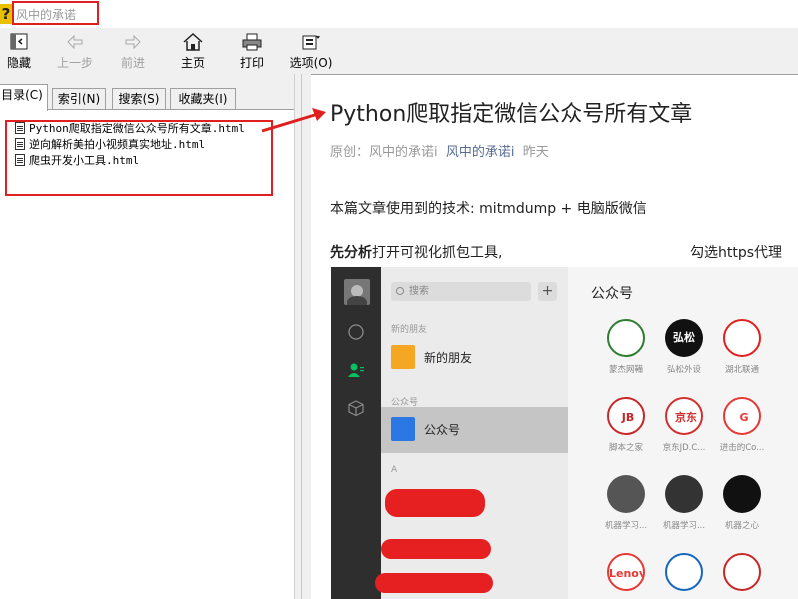 This screenshot has width=798, height=599. I want to click on account-name: 机器之心, so click(741, 526).